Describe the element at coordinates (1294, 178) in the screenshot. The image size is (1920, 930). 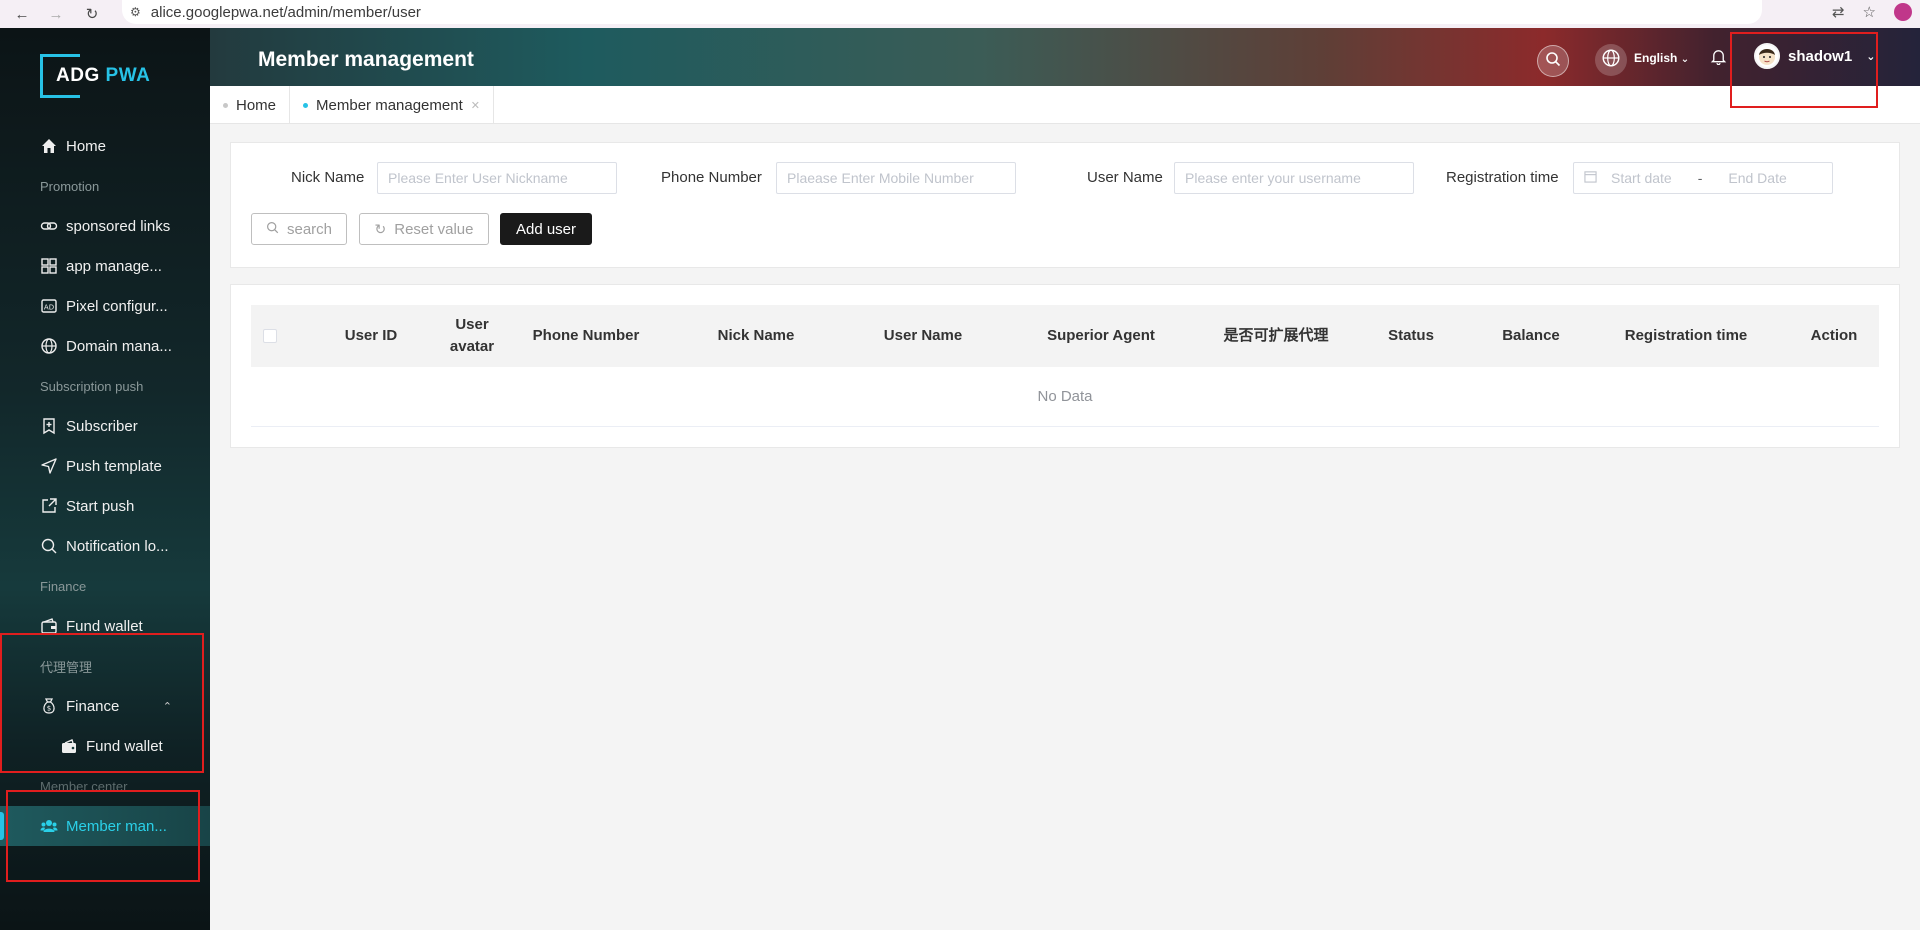
I see `user-name-input: Please enter your username` at that location.